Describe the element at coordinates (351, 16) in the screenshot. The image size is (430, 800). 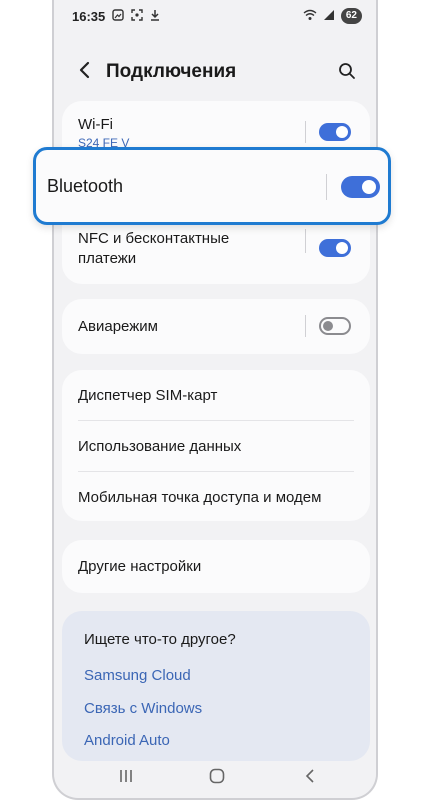
I see `battery-indicator: 62` at that location.